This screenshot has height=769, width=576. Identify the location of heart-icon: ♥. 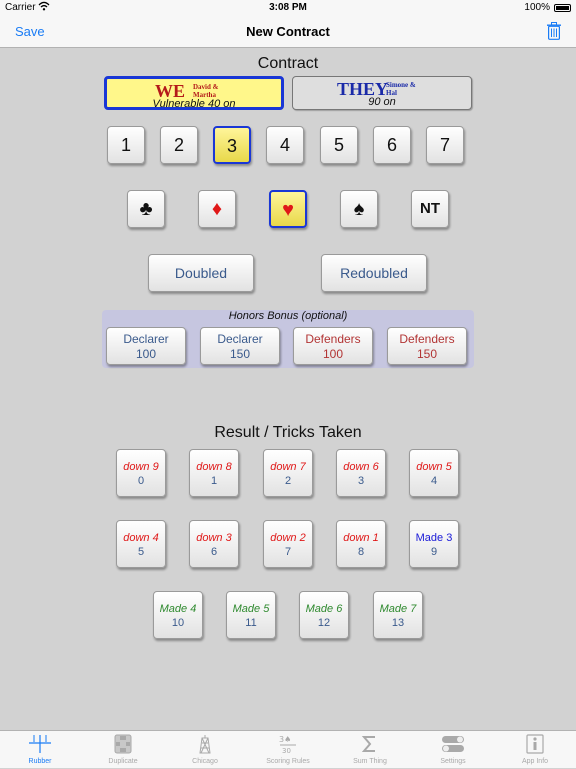
(288, 210).